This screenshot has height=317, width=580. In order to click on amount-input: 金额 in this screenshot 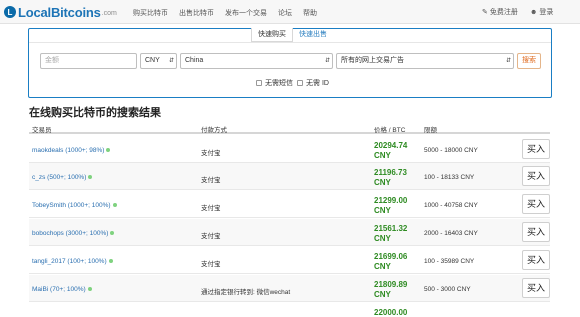, I will do `click(88, 61)`.